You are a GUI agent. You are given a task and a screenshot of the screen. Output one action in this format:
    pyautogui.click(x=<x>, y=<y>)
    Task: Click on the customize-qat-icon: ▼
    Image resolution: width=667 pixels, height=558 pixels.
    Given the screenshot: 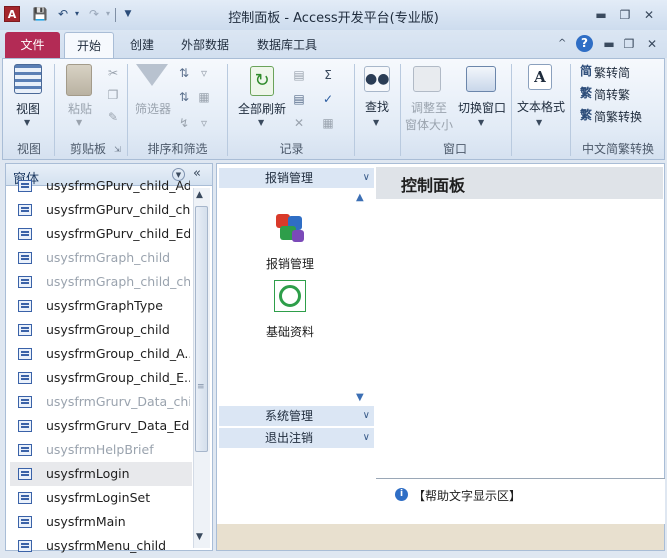 What is the action you would take?
    pyautogui.click(x=128, y=14)
    